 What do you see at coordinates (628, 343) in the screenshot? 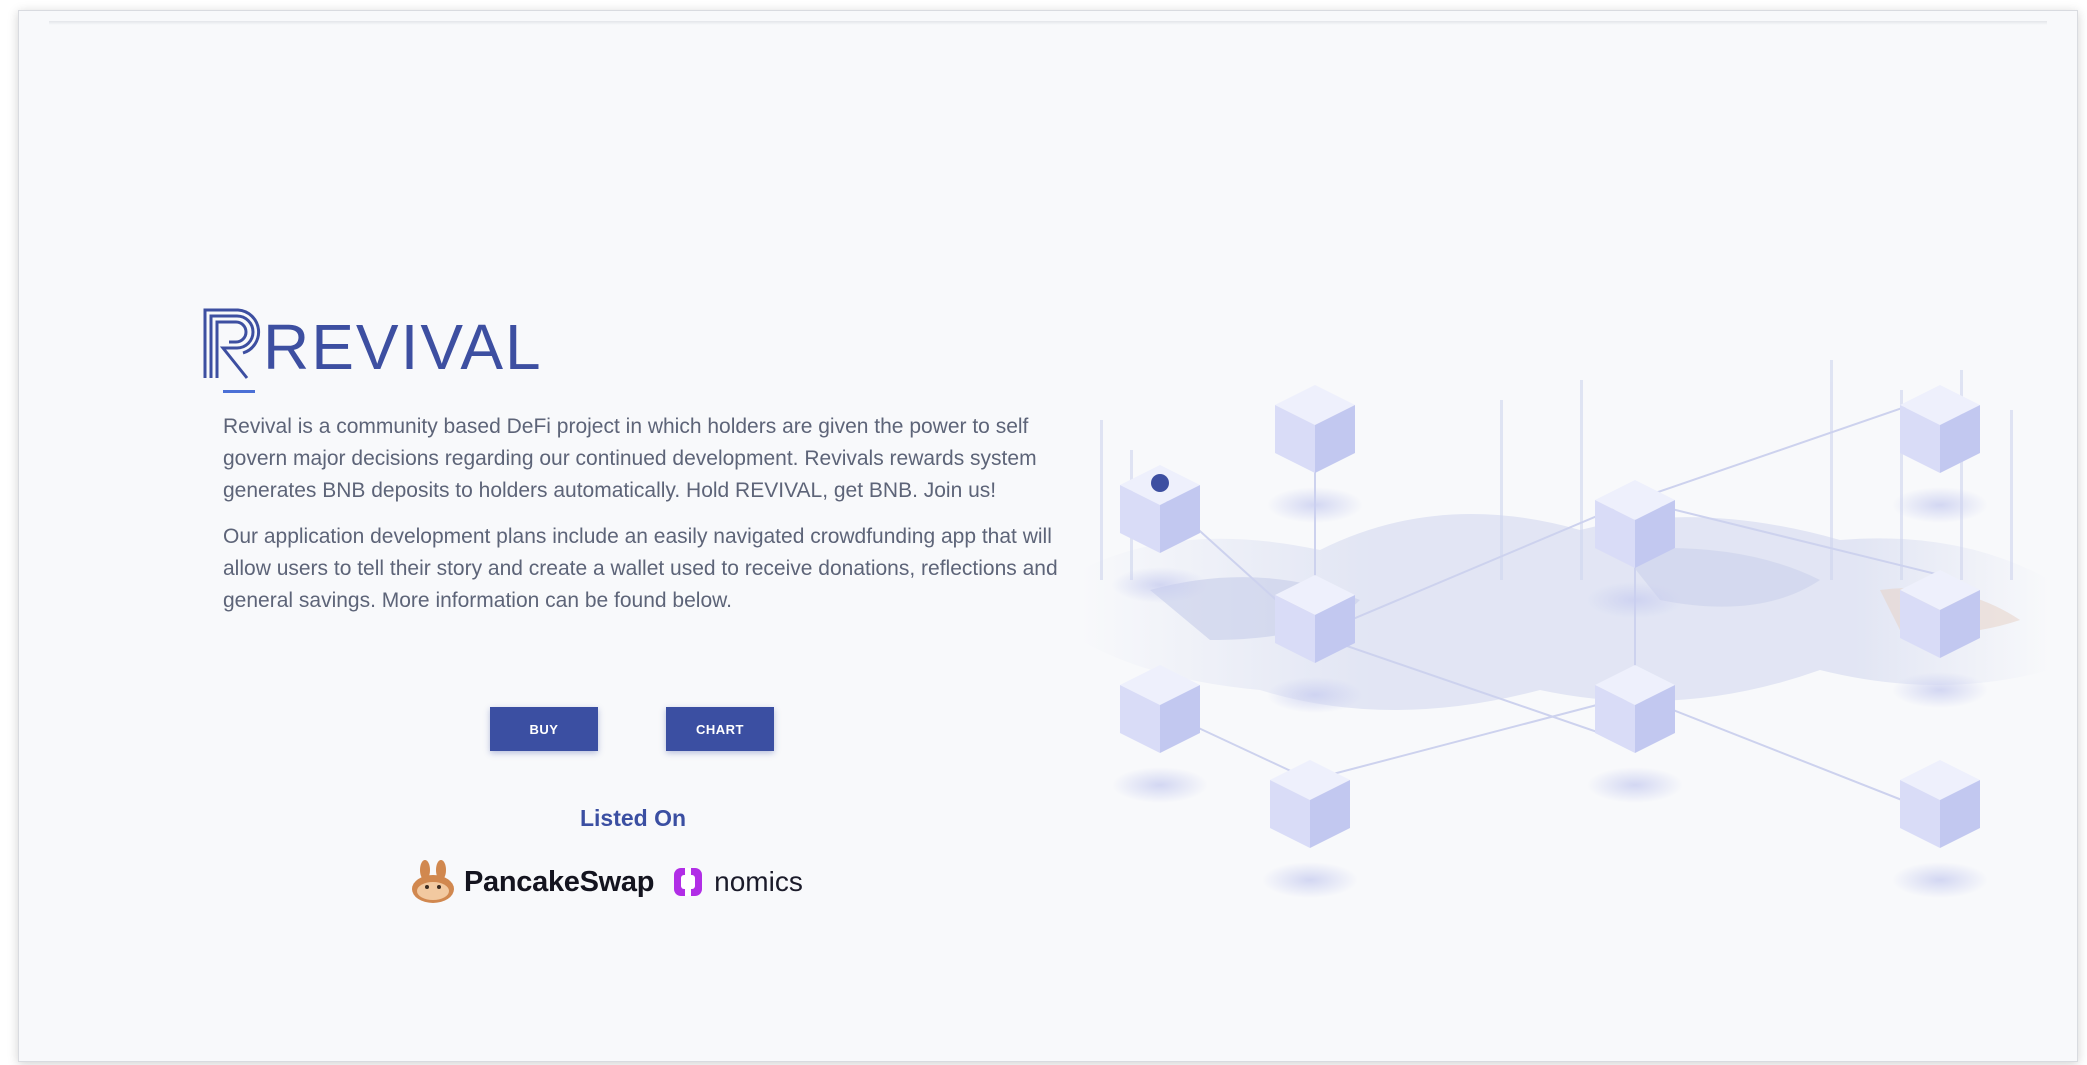
I see `revival-logo: REVIVAL` at bounding box center [628, 343].